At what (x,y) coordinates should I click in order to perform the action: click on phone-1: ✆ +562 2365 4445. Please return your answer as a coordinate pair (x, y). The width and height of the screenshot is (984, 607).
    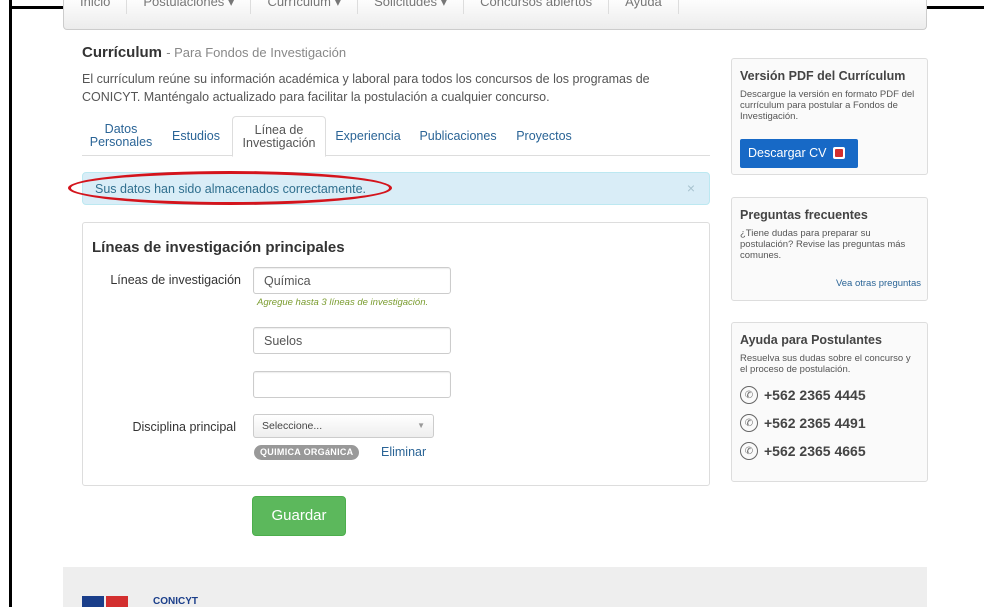
    Looking at the image, I should click on (829, 395).